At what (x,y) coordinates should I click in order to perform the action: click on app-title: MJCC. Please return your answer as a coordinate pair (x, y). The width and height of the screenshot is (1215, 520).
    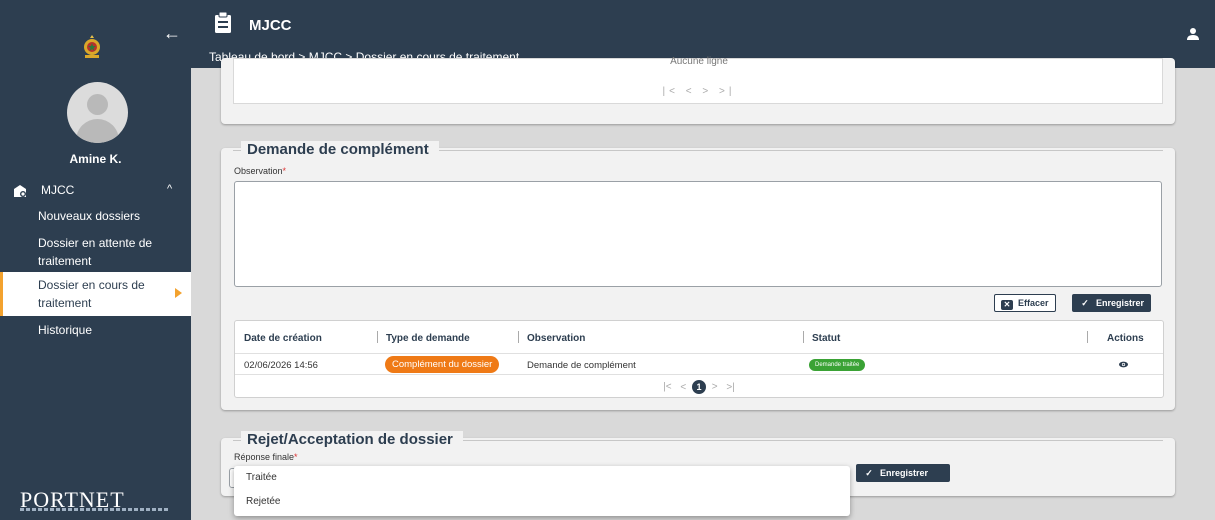
    Looking at the image, I should click on (270, 25).